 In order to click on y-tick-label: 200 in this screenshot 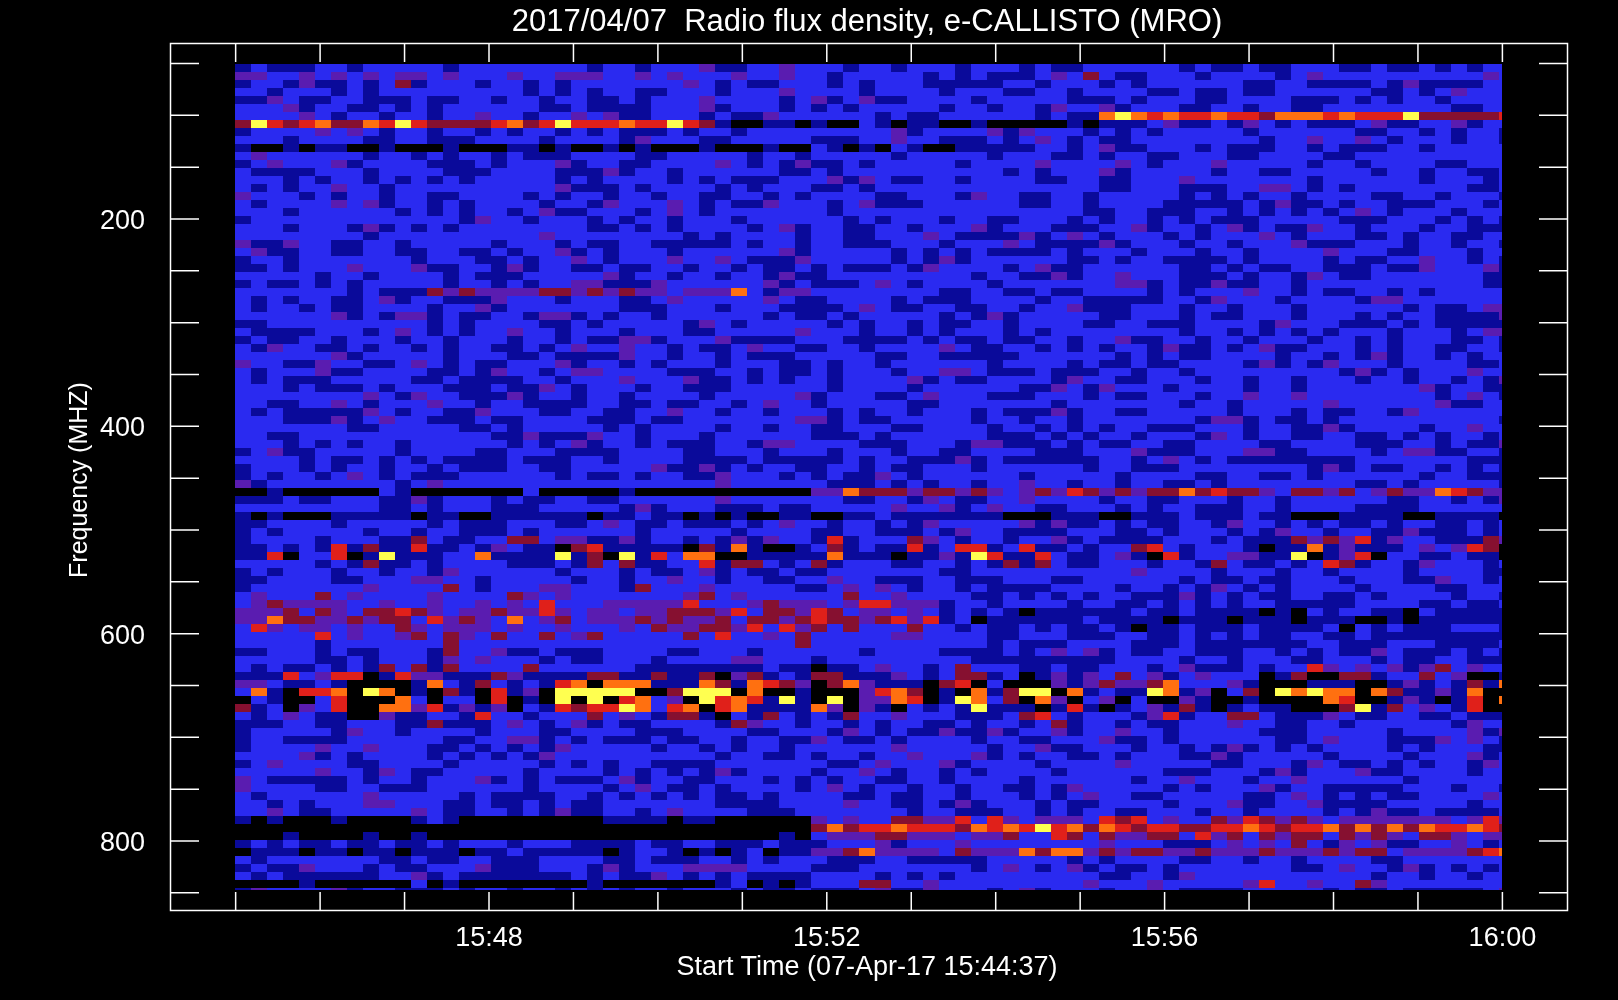, I will do `click(122, 220)`.